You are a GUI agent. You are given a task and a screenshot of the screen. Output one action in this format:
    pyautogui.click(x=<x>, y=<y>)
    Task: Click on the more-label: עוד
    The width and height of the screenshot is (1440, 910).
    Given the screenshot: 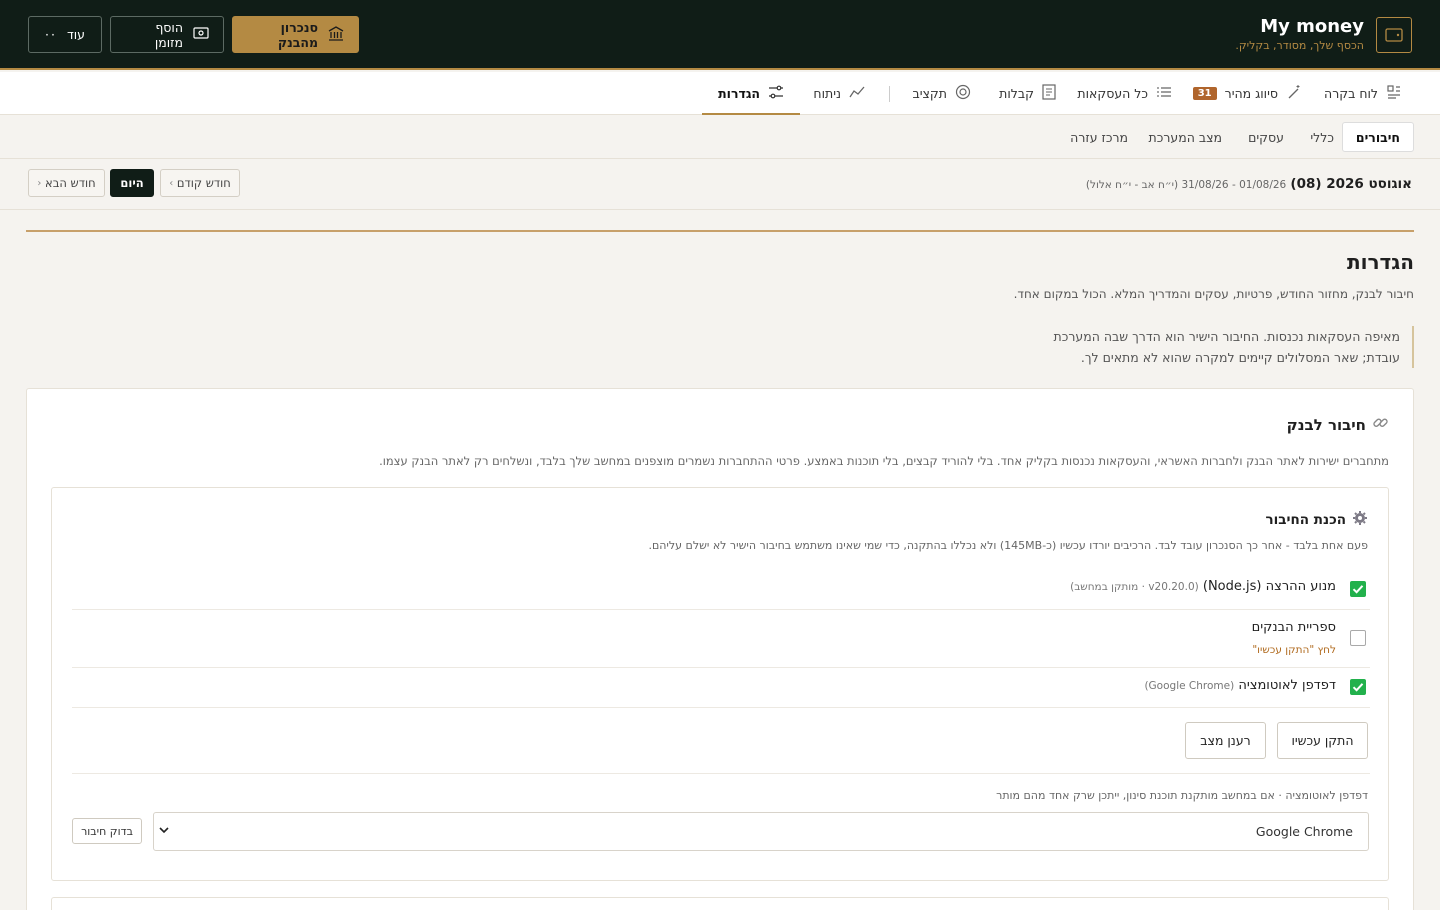 What is the action you would take?
    pyautogui.click(x=76, y=34)
    